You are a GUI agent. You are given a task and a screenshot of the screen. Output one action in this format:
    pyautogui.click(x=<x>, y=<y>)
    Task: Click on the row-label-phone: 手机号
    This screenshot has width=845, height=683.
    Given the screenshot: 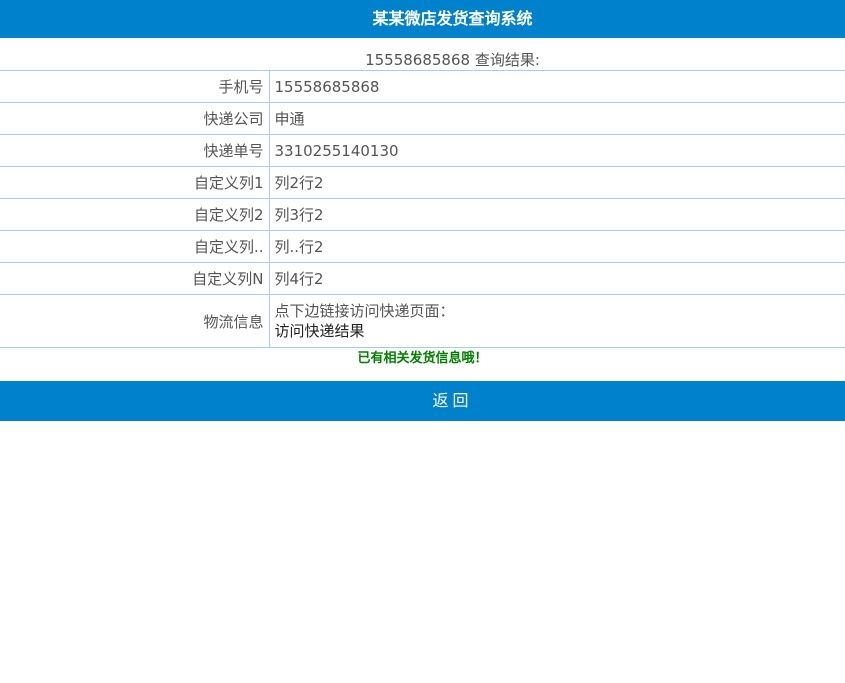 What is the action you would take?
    pyautogui.click(x=135, y=87)
    